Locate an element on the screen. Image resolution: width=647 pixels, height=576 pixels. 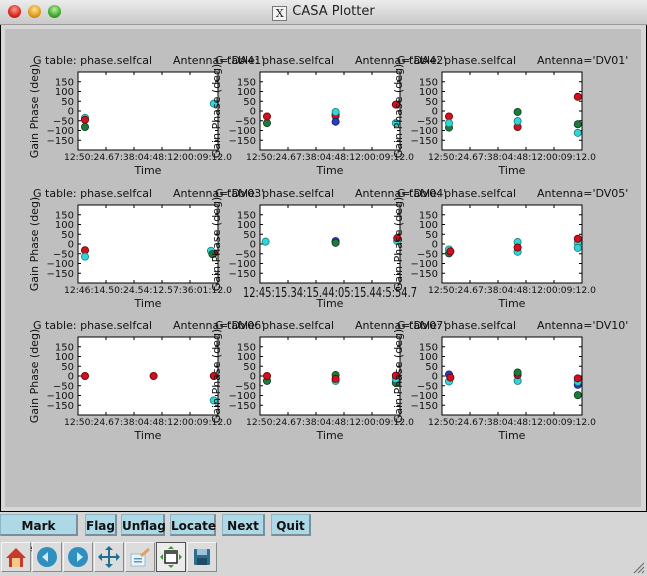
subplot-title-right: Antenna='DV01' is located at coordinates (582, 60).